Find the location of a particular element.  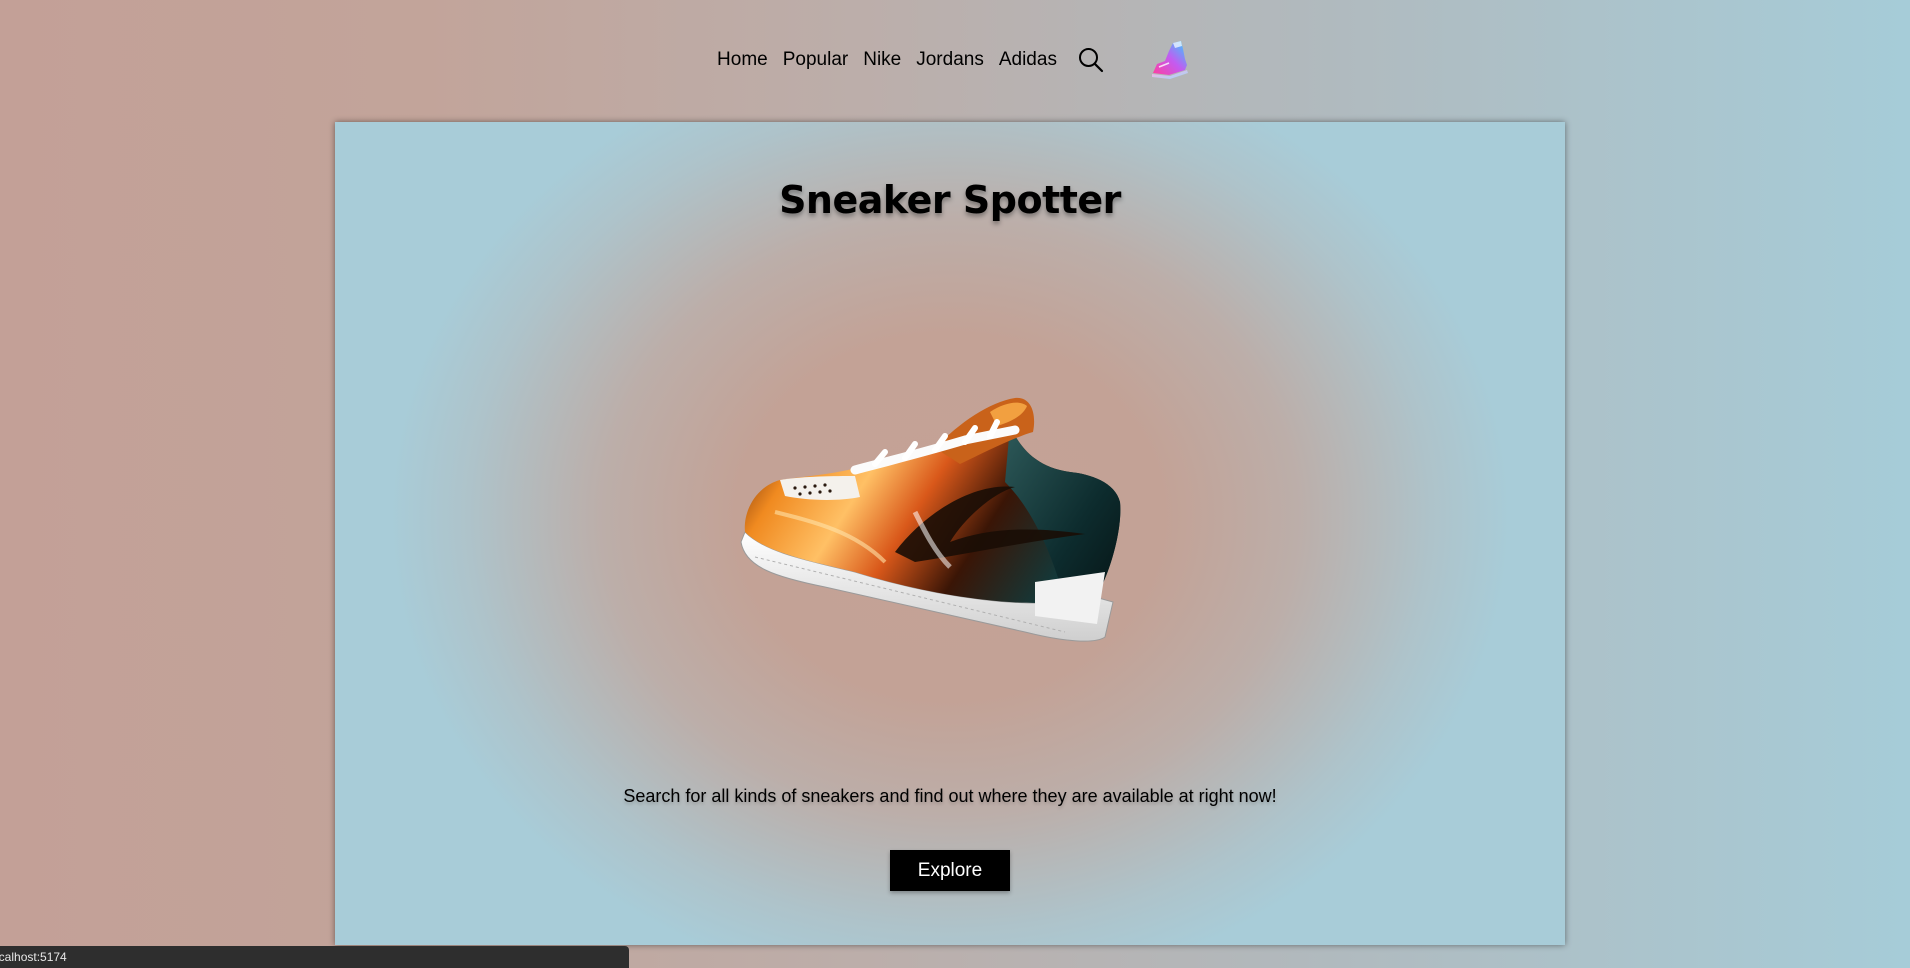

nav-popular: Popular is located at coordinates (816, 60).